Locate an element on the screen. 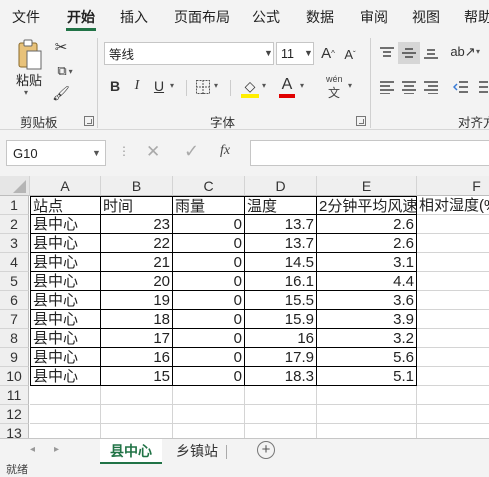 This screenshot has width=489, height=477. table-cell: 3.9 is located at coordinates (367, 319).